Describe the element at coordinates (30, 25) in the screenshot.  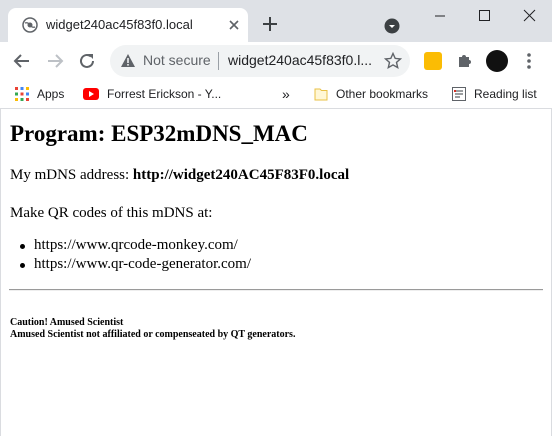
I see `globe-icon` at that location.